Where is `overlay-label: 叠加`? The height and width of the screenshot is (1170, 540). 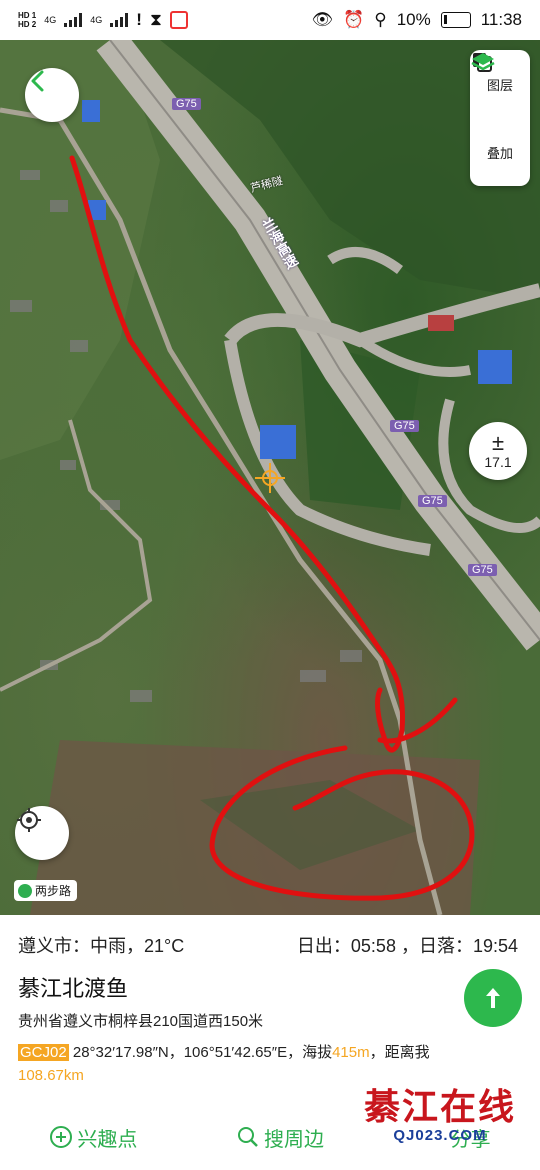 overlay-label: 叠加 is located at coordinates (499, 153).